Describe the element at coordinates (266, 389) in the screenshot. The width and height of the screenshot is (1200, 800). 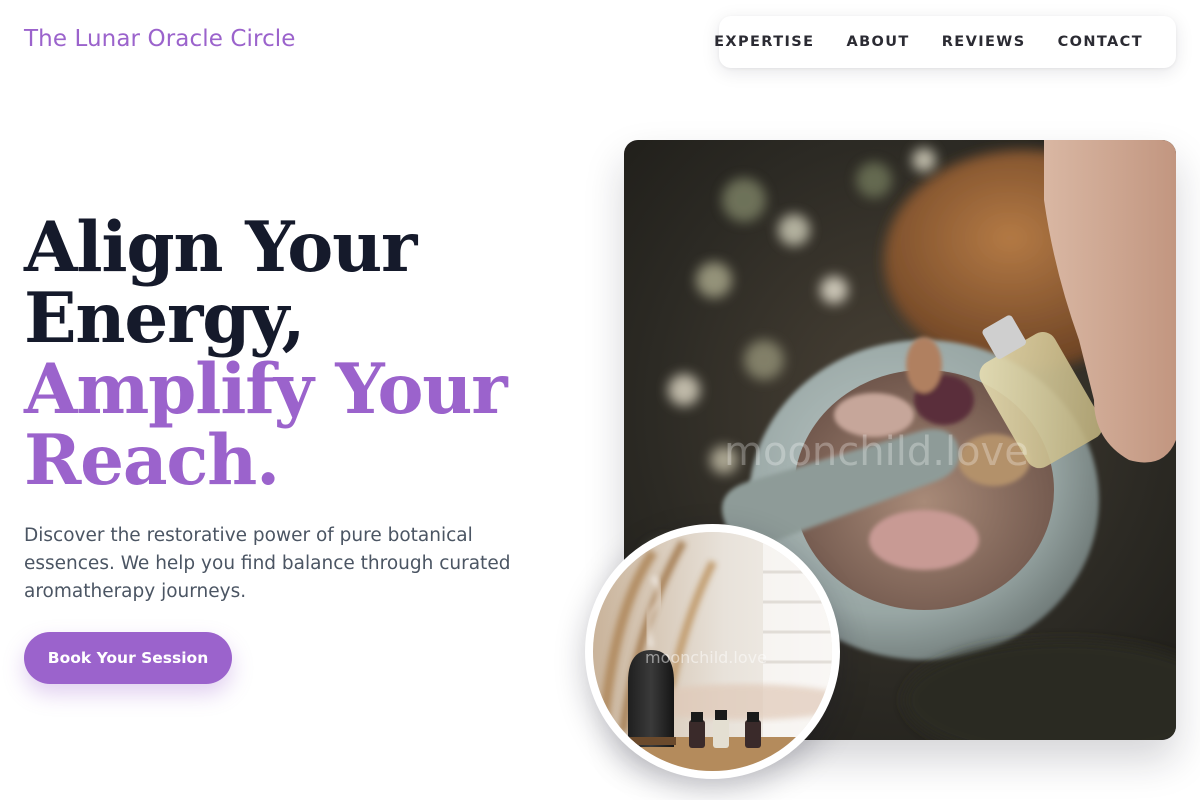
I see `headline-line-3: Amplify Your` at that location.